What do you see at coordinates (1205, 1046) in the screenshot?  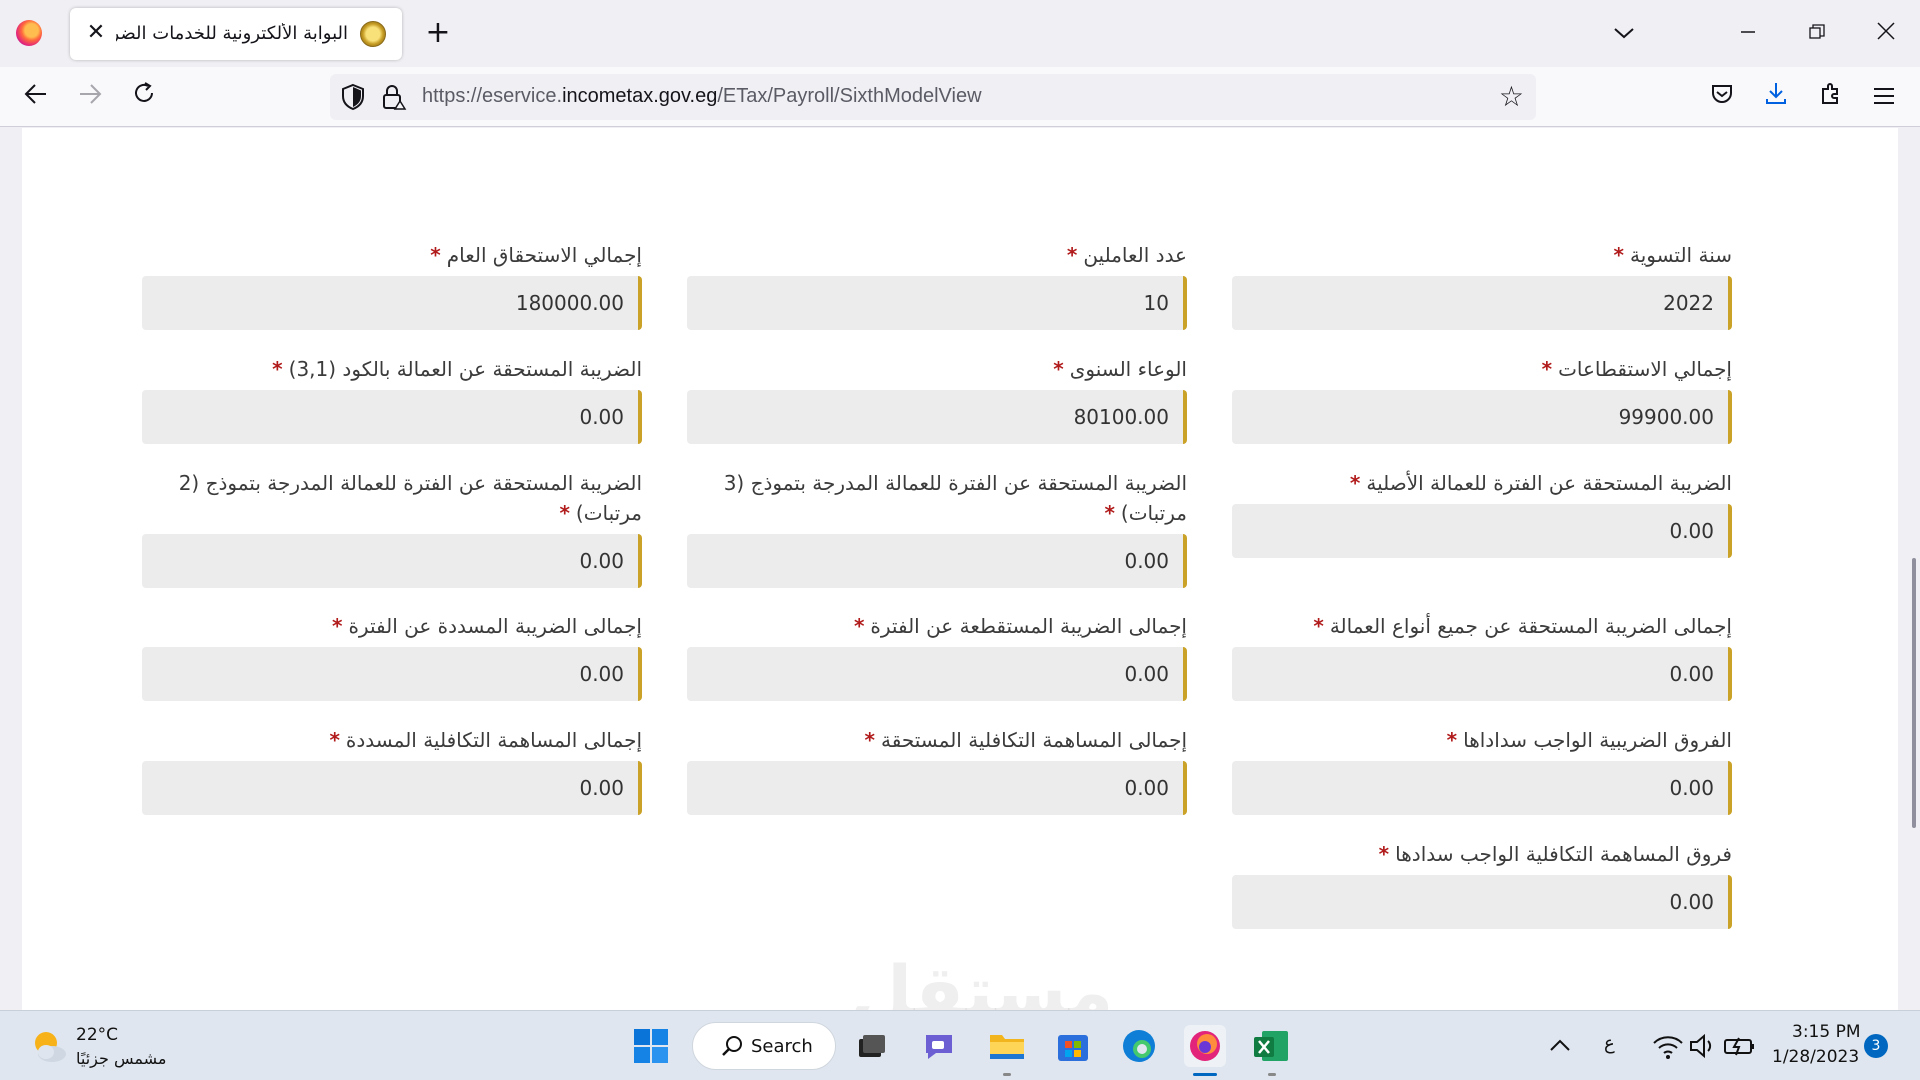 I see `firefox-taskbar-icon` at bounding box center [1205, 1046].